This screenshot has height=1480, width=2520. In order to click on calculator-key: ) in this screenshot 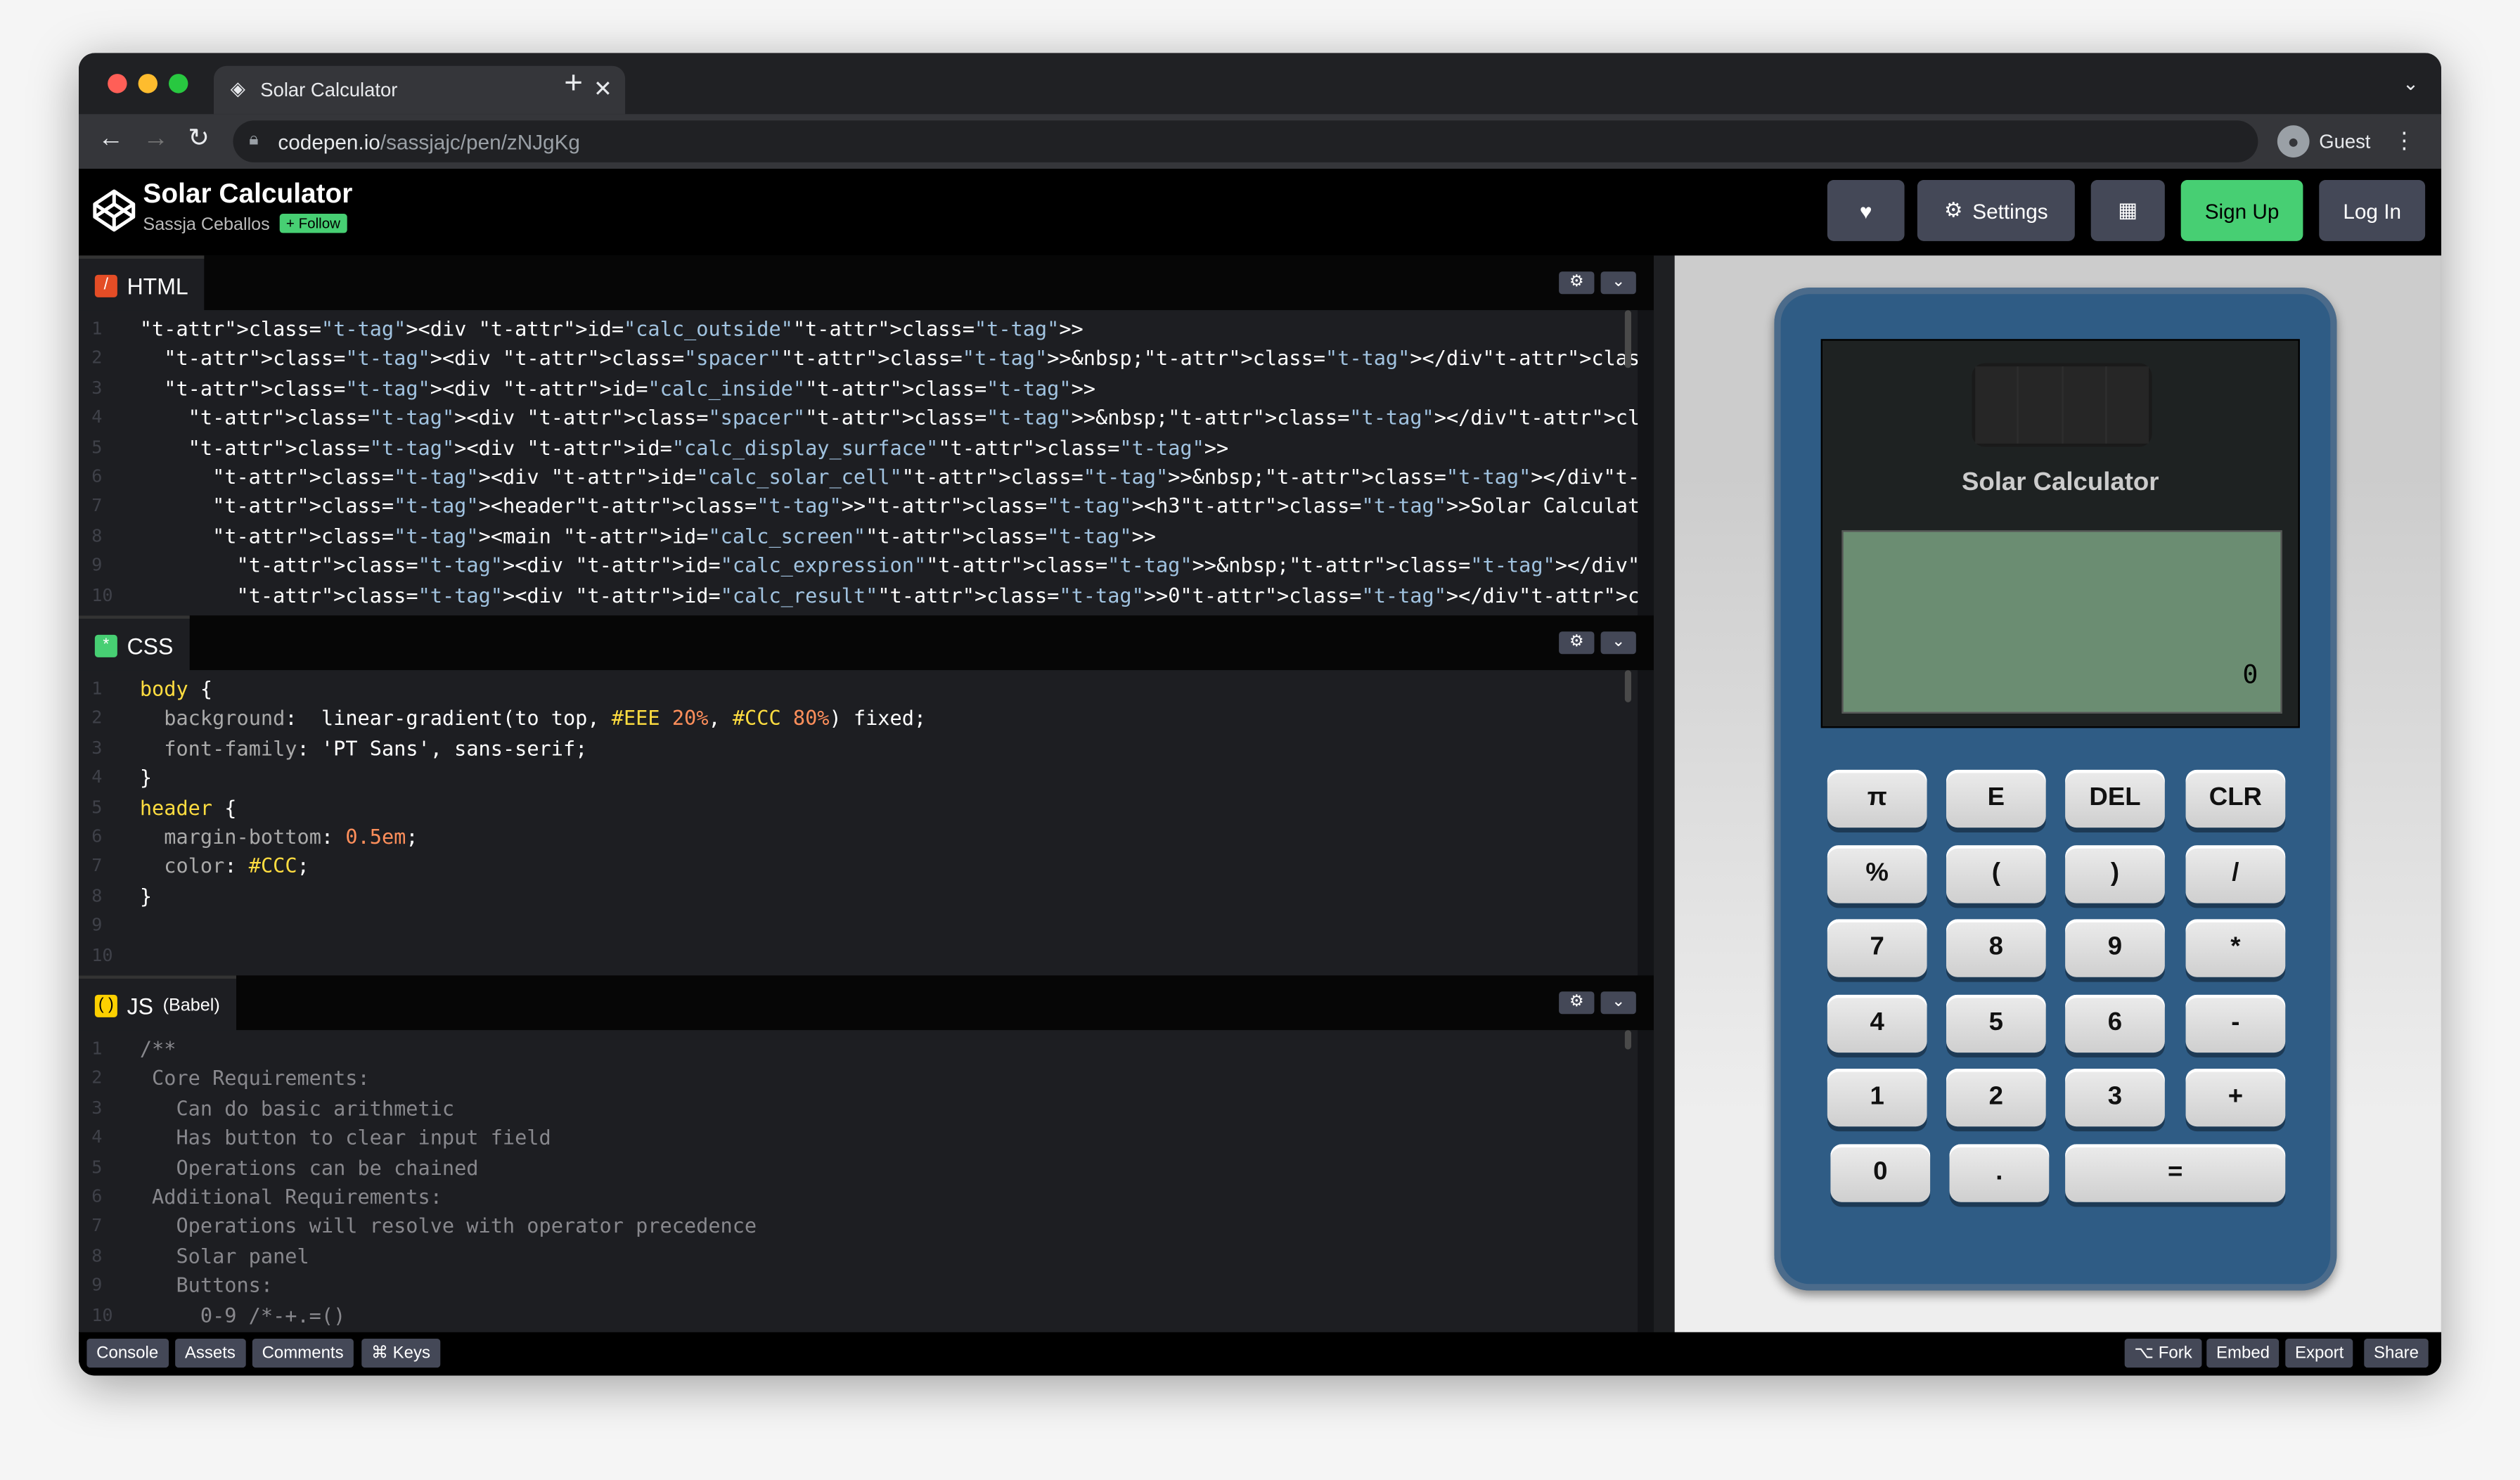, I will do `click(2115, 873)`.